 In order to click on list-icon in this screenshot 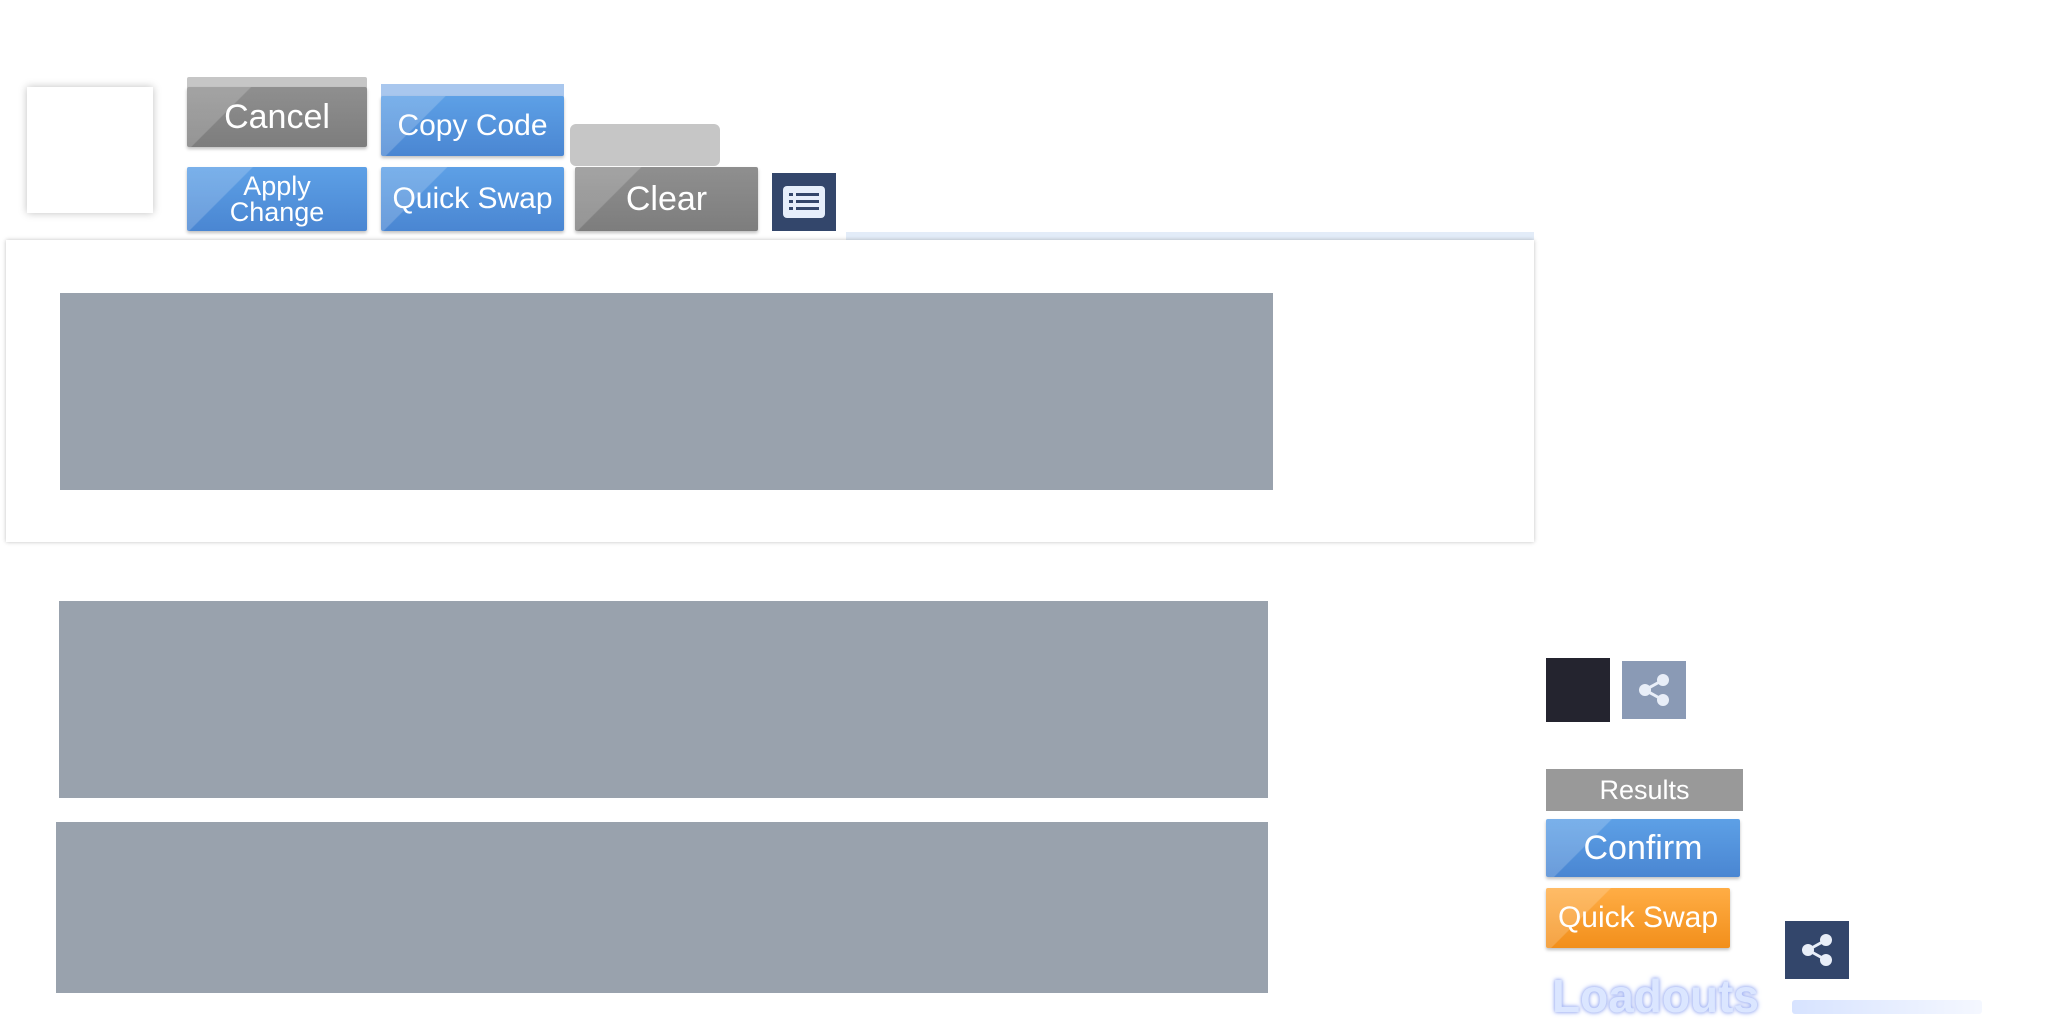, I will do `click(804, 202)`.